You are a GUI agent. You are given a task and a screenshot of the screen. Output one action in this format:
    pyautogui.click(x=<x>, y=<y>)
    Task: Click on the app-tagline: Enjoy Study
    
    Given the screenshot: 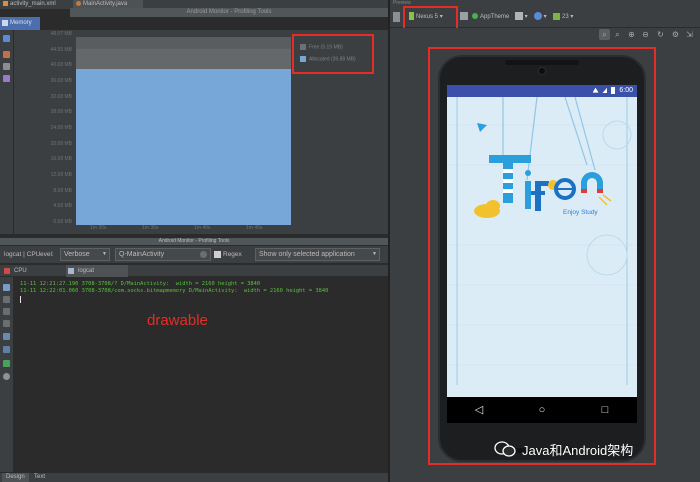 What is the action you would take?
    pyautogui.click(x=580, y=212)
    